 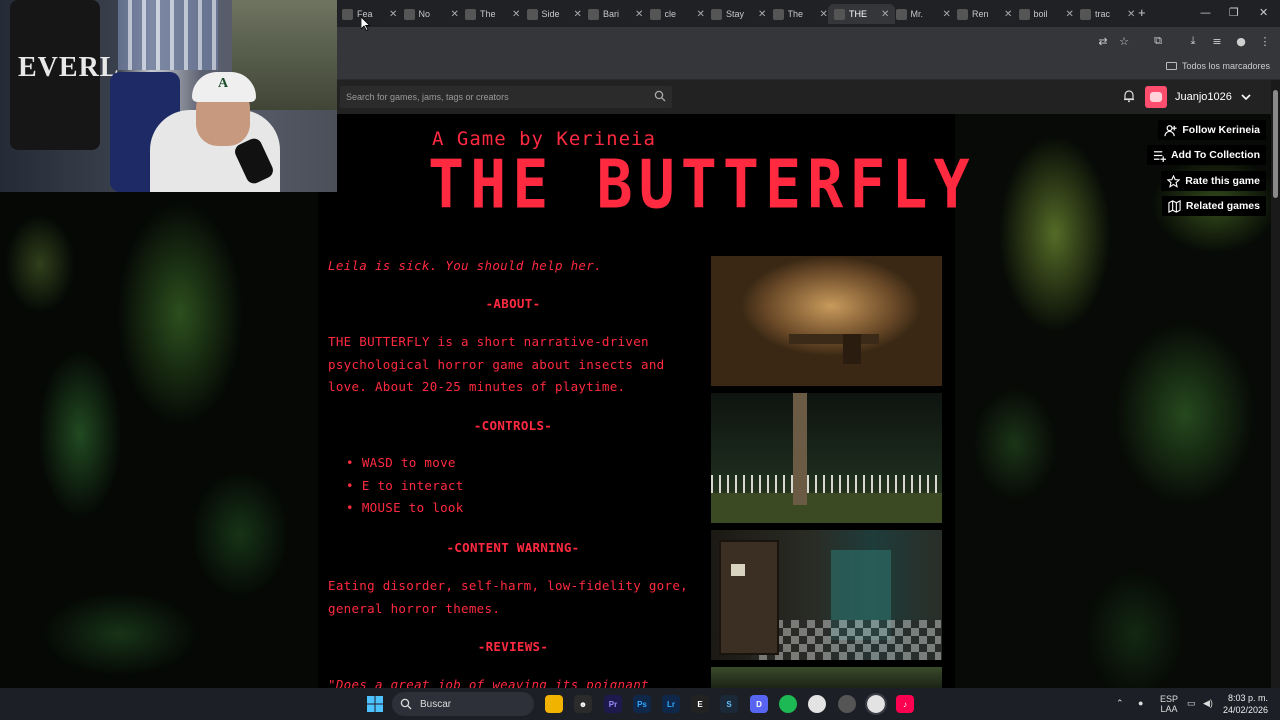 What do you see at coordinates (1265, 41) in the screenshot?
I see `menu-kebab-icon: ⋮` at bounding box center [1265, 41].